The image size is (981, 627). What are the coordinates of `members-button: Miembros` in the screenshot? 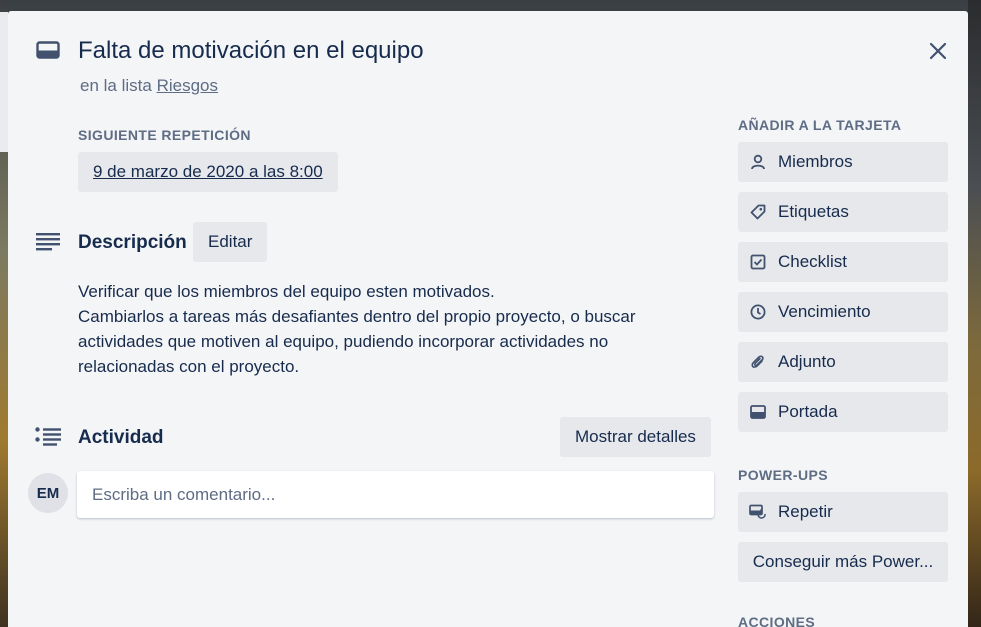 It's located at (843, 162).